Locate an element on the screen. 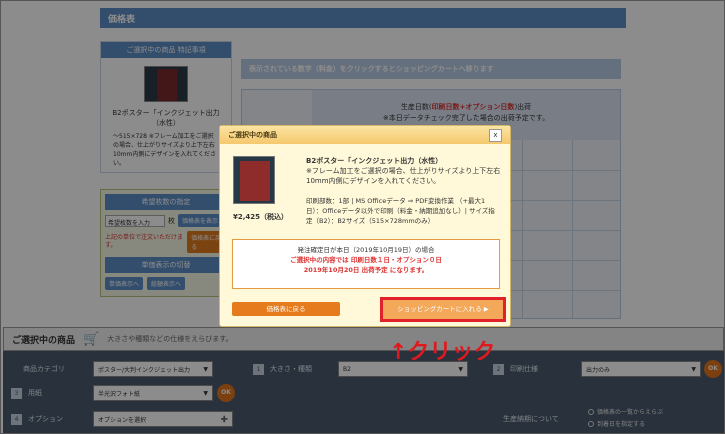 Image resolution: width=725 pixels, height=434 pixels. modal-product-title: B2ポスター「インクジェット出力（水性） is located at coordinates (374, 161).